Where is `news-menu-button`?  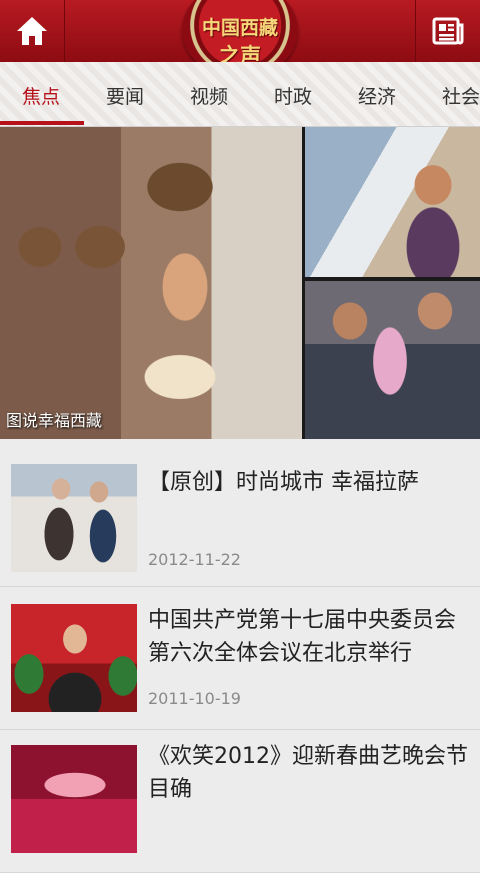
news-menu-button is located at coordinates (447, 31).